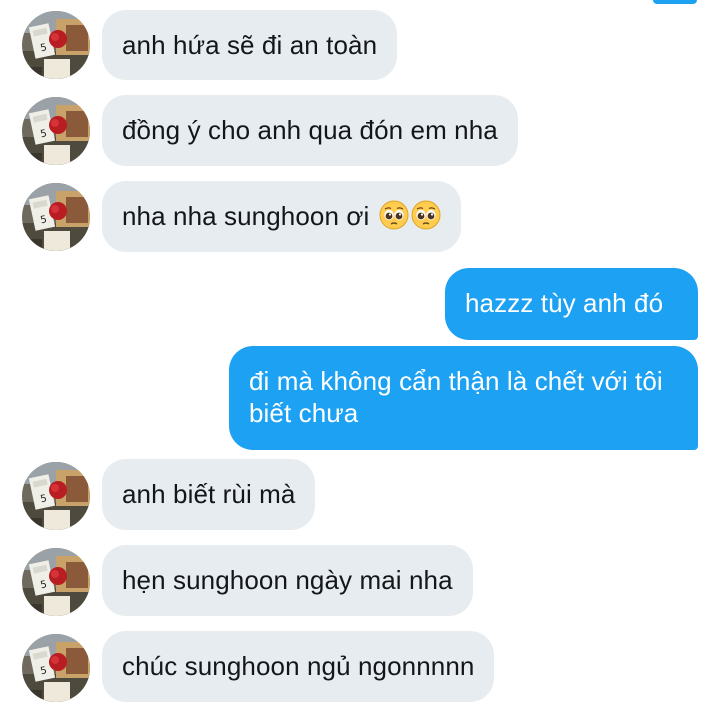 The width and height of the screenshot is (719, 723). I want to click on message-text: hẹn sunghoon ngày mai nha, so click(287, 580).